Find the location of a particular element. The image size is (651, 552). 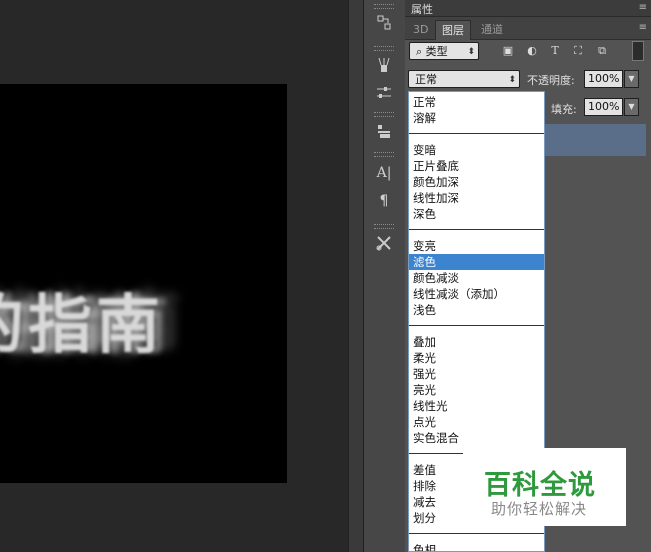

blend-mode-option: 亮光 is located at coordinates (477, 390).